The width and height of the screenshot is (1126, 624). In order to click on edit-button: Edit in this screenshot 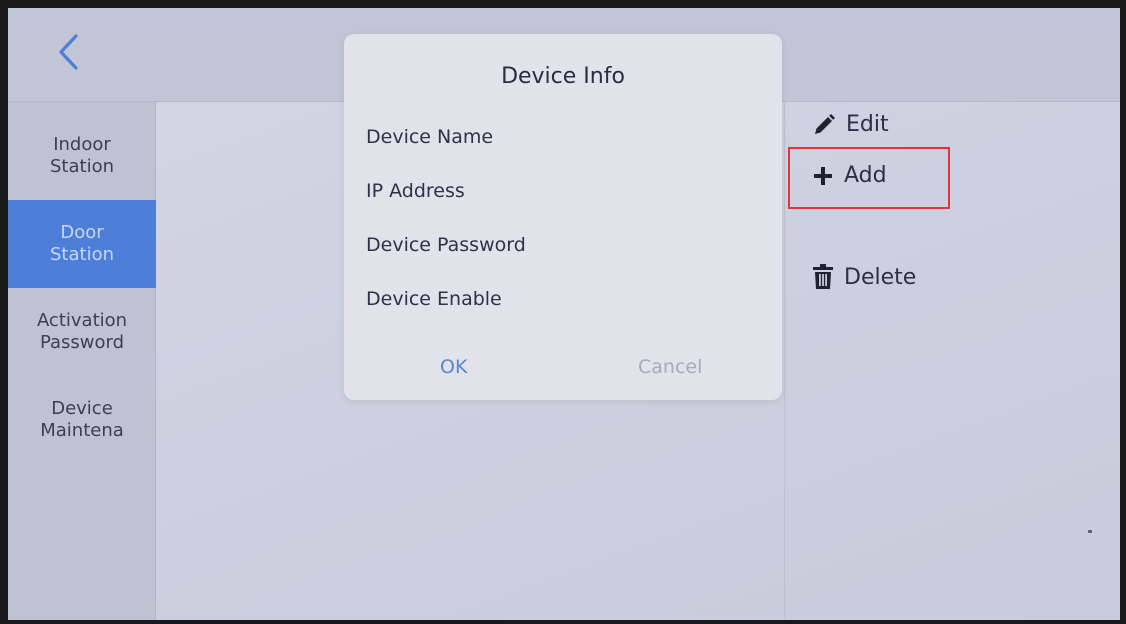, I will do `click(850, 124)`.